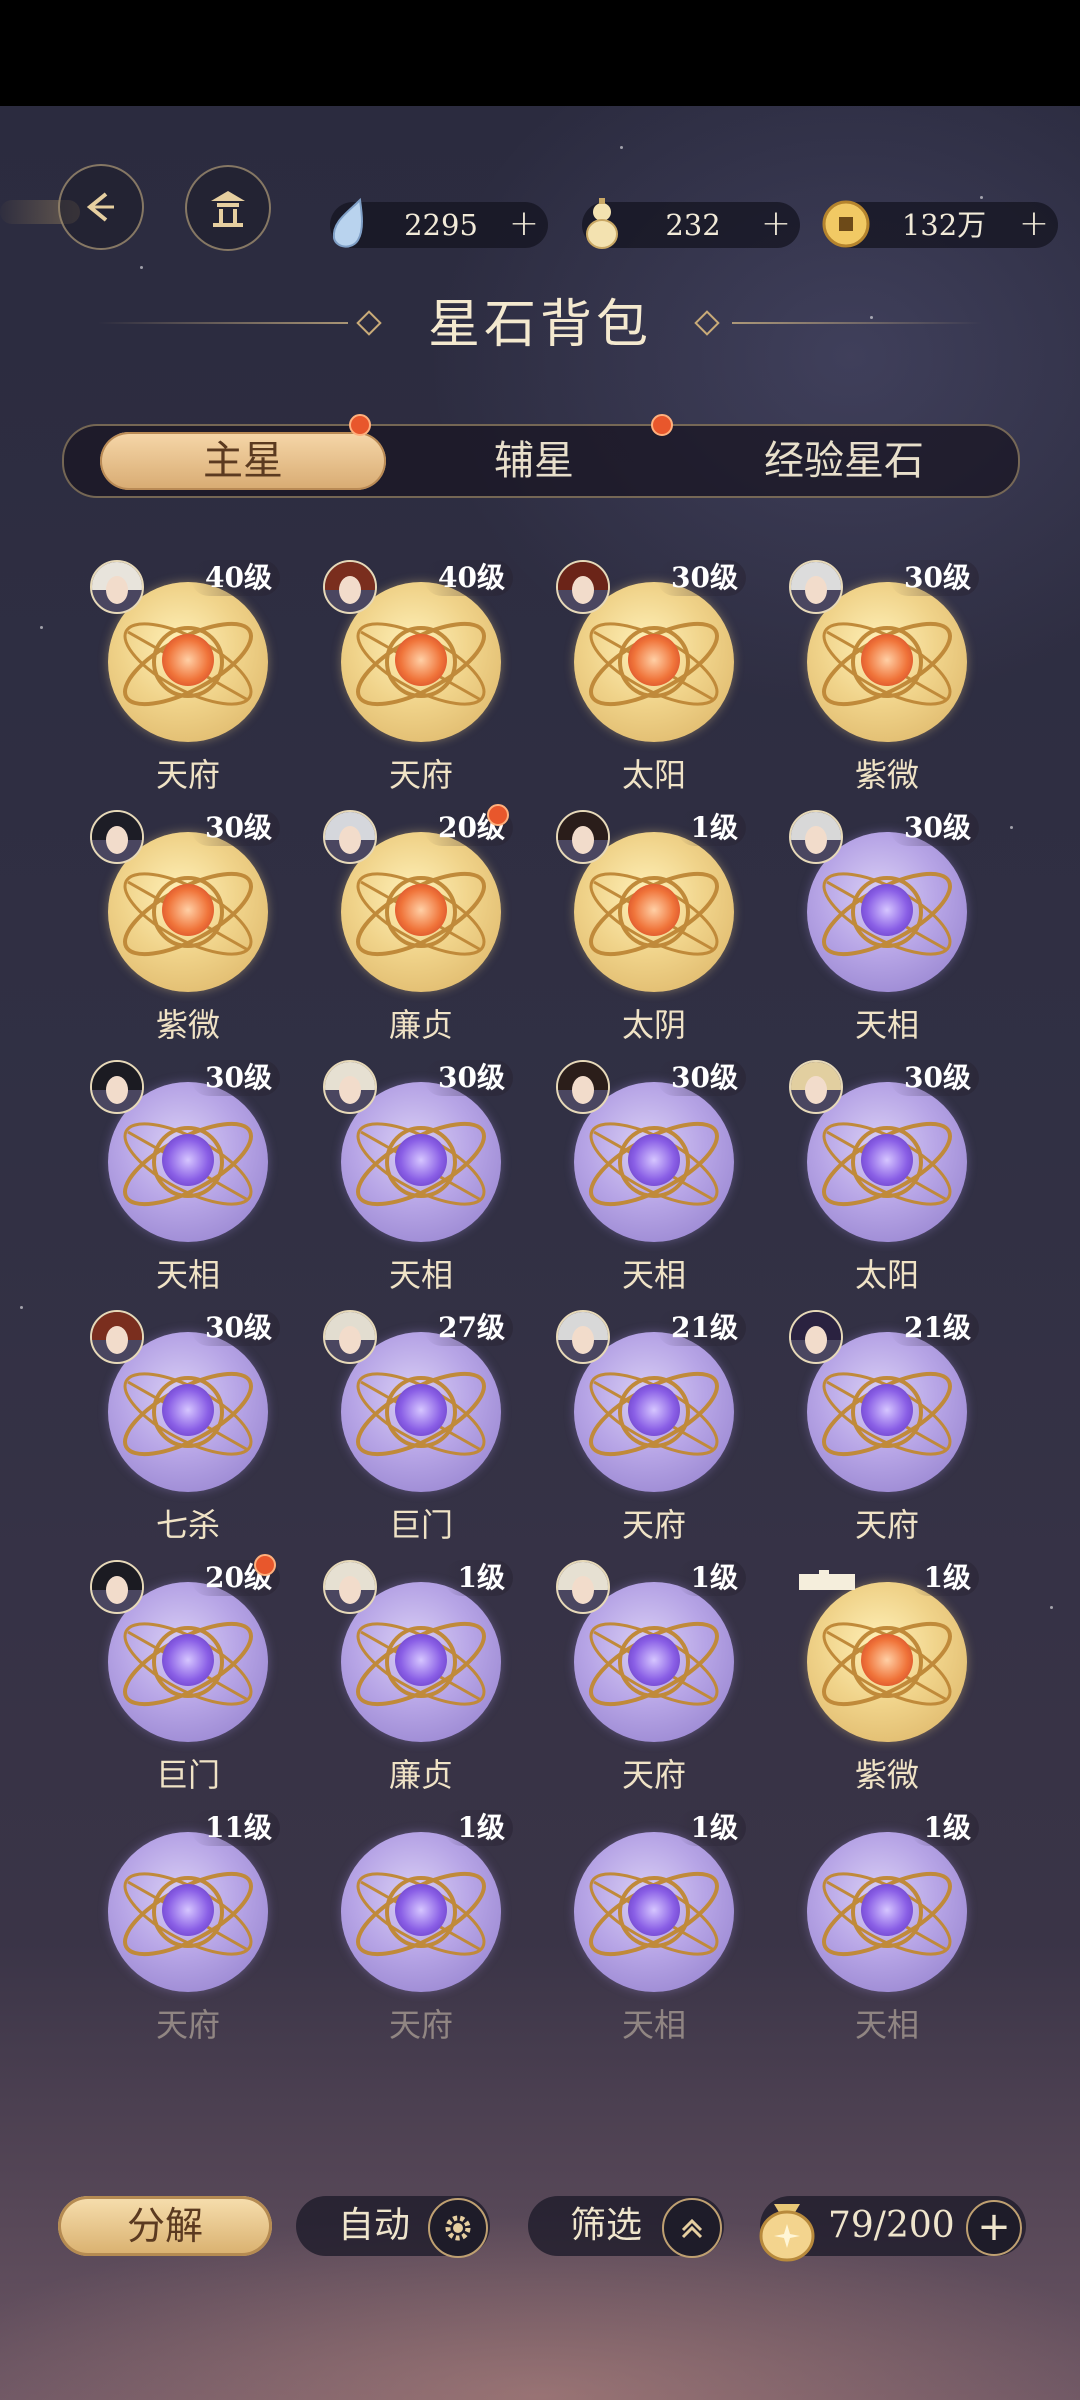 The height and width of the screenshot is (2400, 1080). I want to click on auto-button: 自动, so click(393, 2227).